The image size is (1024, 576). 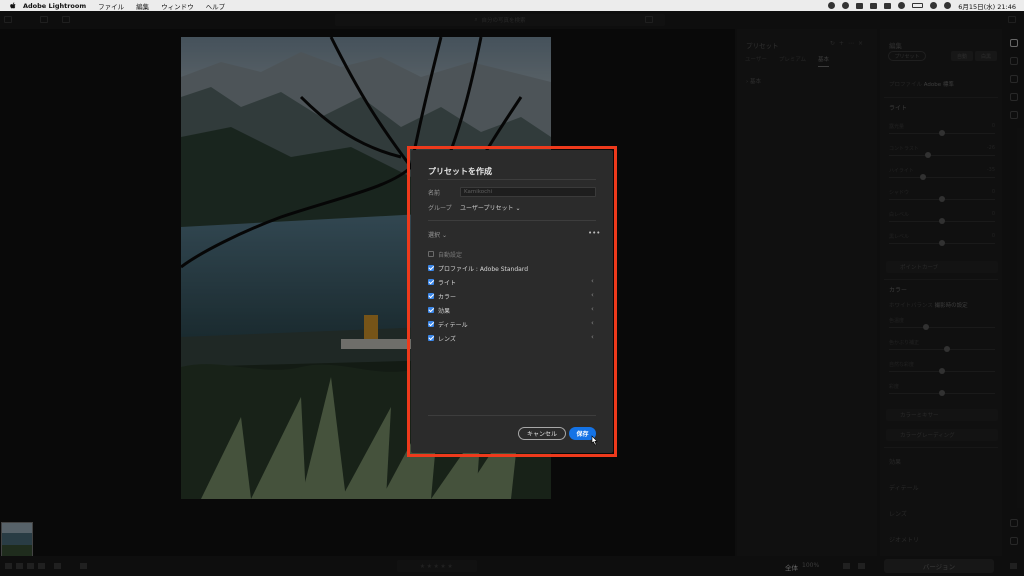 I want to click on preset-setting-row: プロファイル : Adobe Standard, so click(x=513, y=269).